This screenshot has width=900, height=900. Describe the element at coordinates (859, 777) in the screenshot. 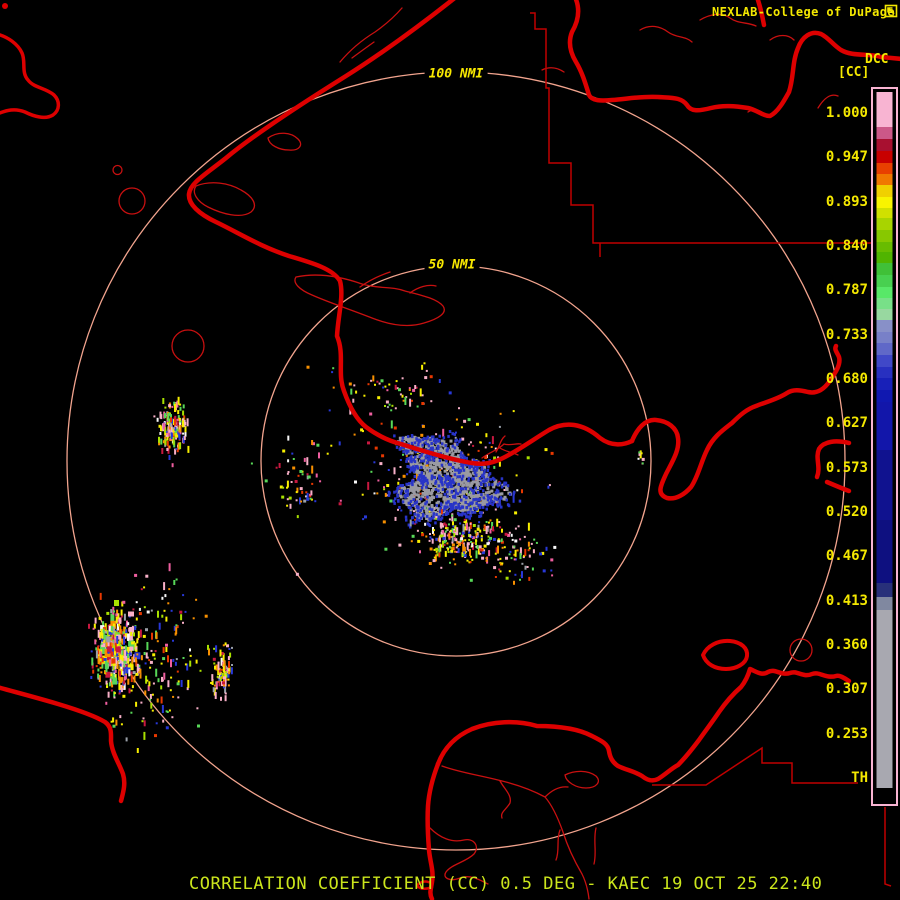

I see `colorbar-tick-label: TH` at that location.